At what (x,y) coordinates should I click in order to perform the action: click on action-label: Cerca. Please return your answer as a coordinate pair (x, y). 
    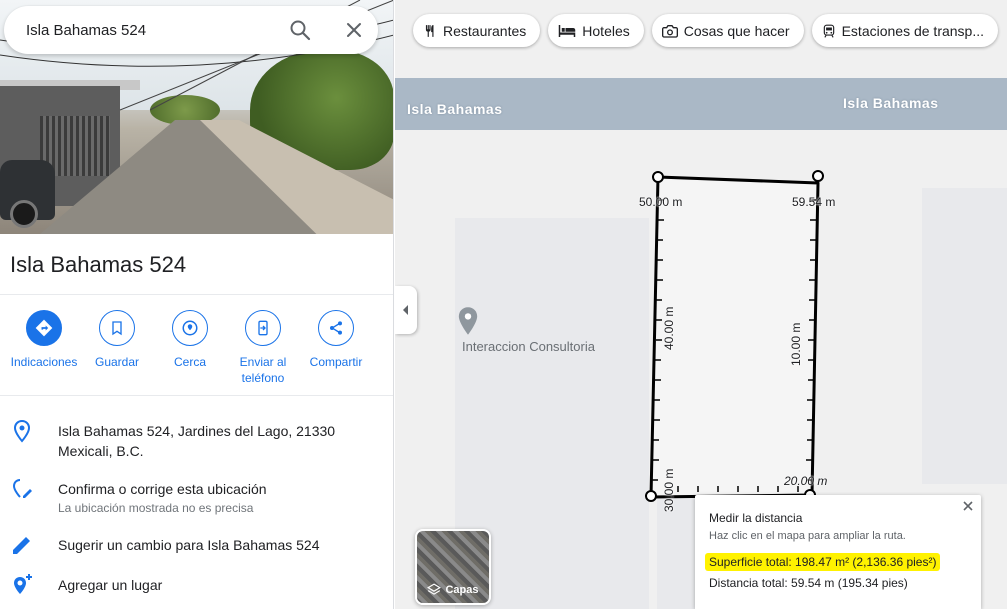
    Looking at the image, I should click on (189, 362).